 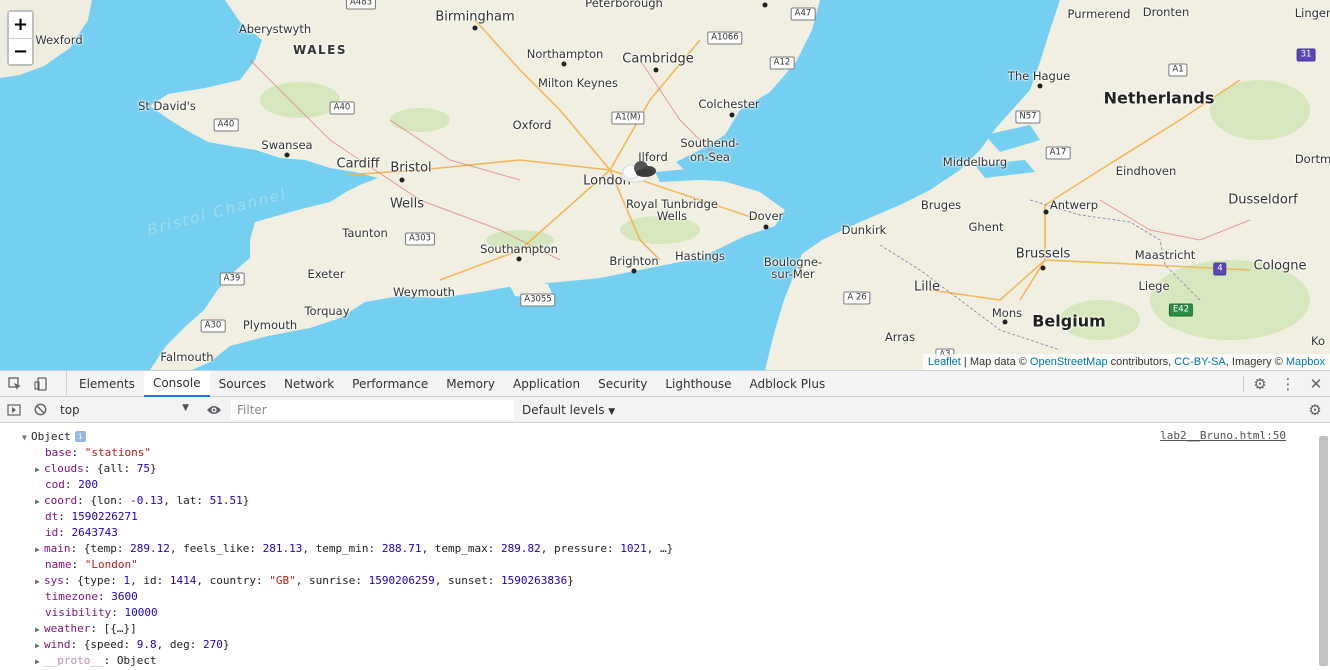 I want to click on road-shield: E42, so click(x=1181, y=310).